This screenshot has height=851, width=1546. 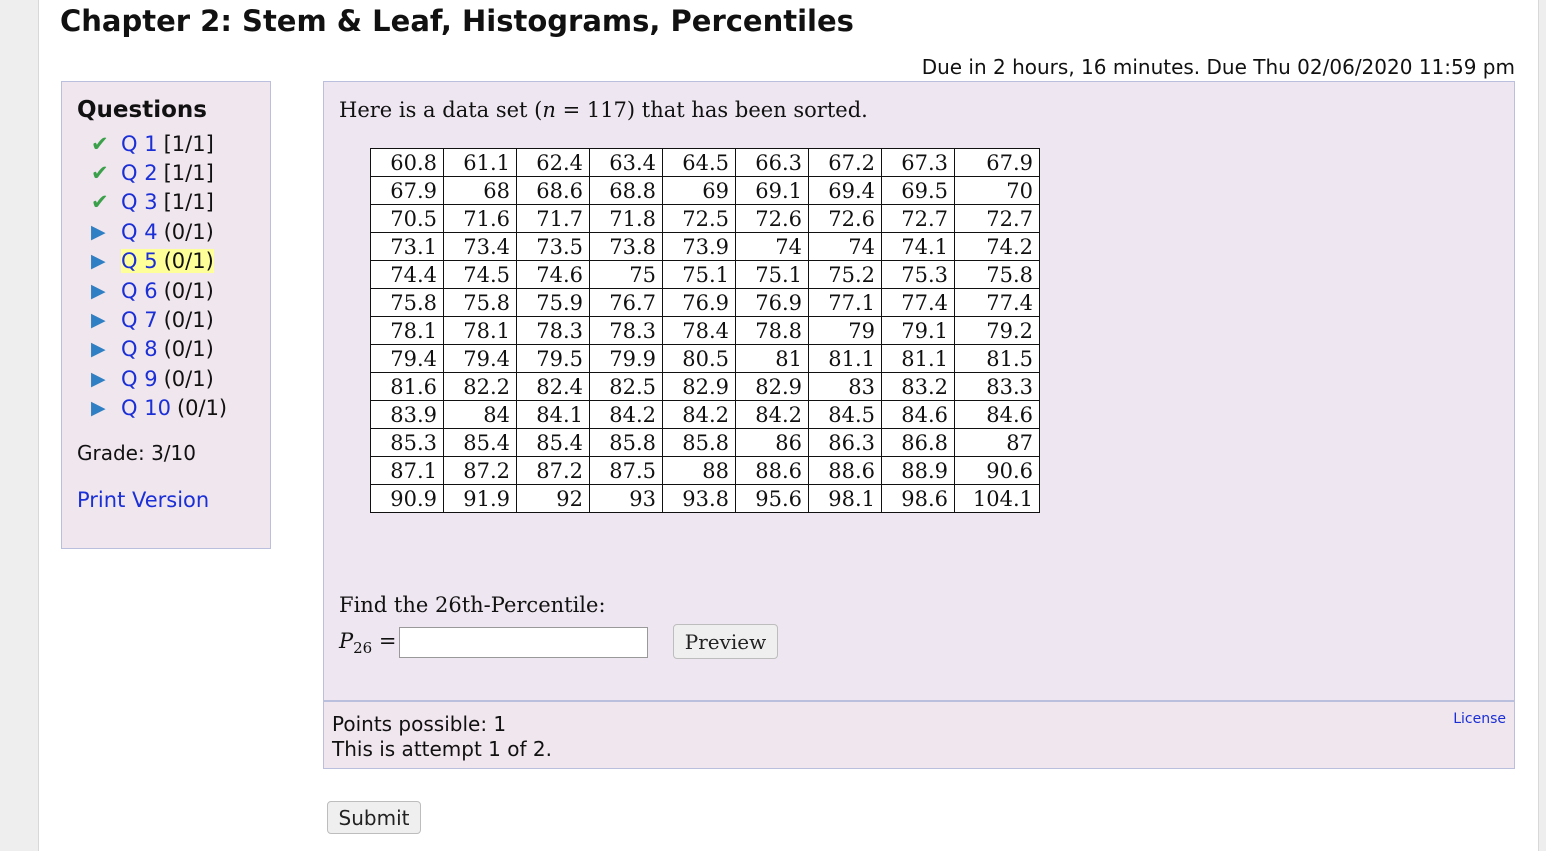 What do you see at coordinates (480, 218) in the screenshot?
I see `table-cell: 71.6` at bounding box center [480, 218].